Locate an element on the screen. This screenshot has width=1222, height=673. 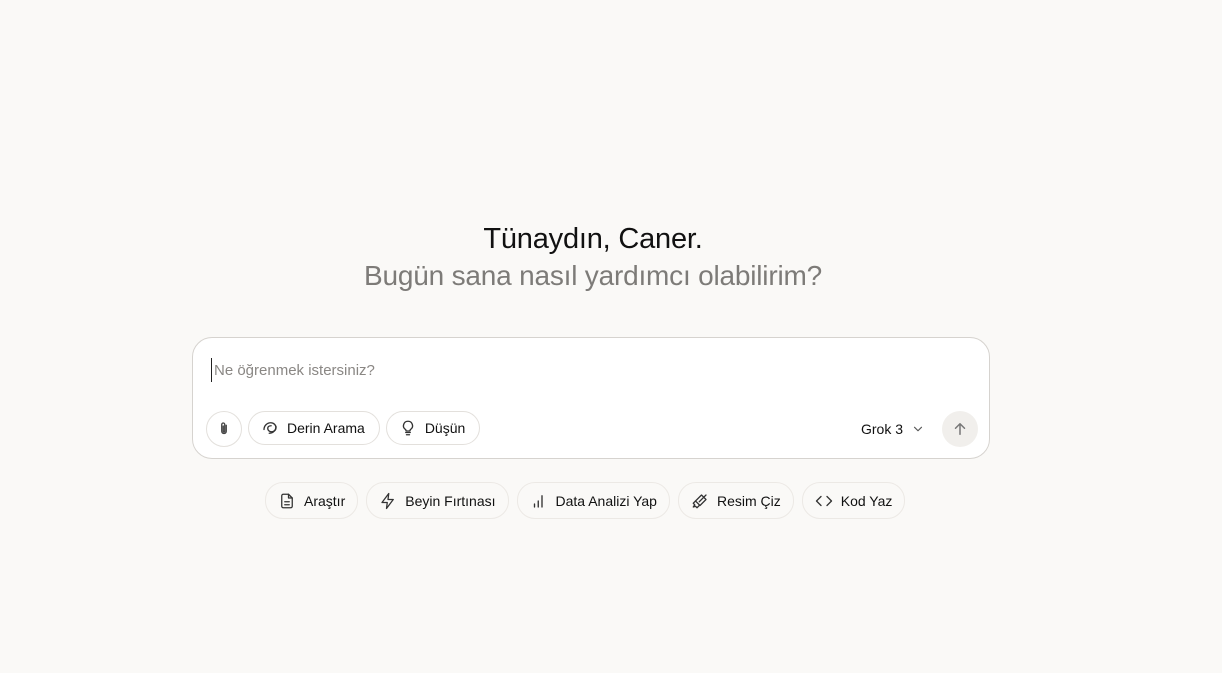
deep-search-label: Derin Arama is located at coordinates (326, 428).